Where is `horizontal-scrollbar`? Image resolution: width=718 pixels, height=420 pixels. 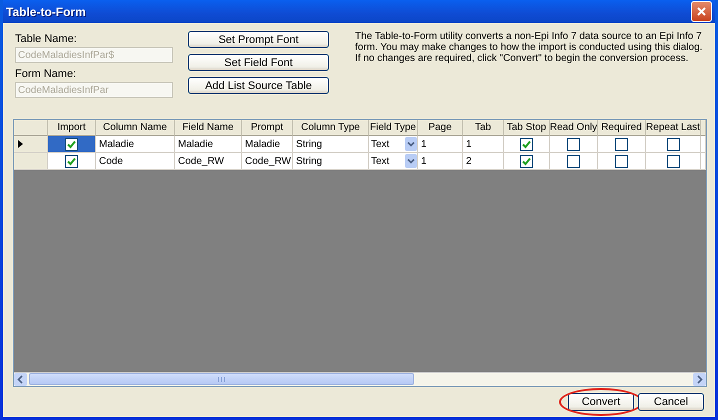 horizontal-scrollbar is located at coordinates (360, 379).